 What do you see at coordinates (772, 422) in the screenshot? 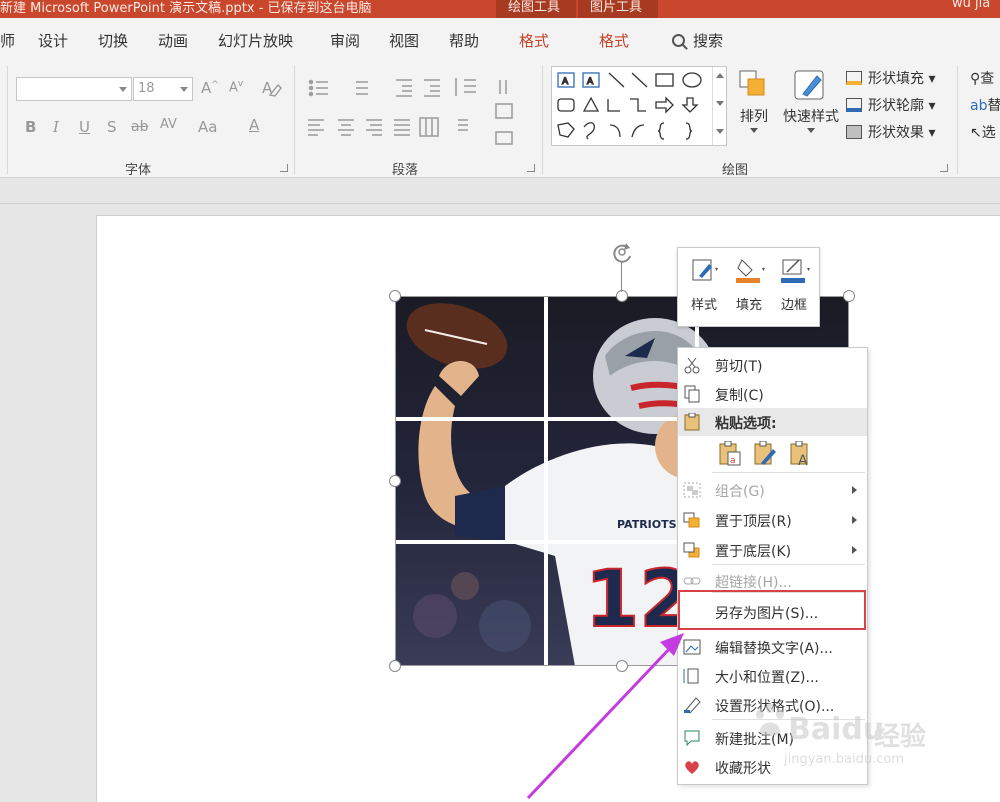
I see `menu-section-paste-options: 粘贴选项:` at bounding box center [772, 422].